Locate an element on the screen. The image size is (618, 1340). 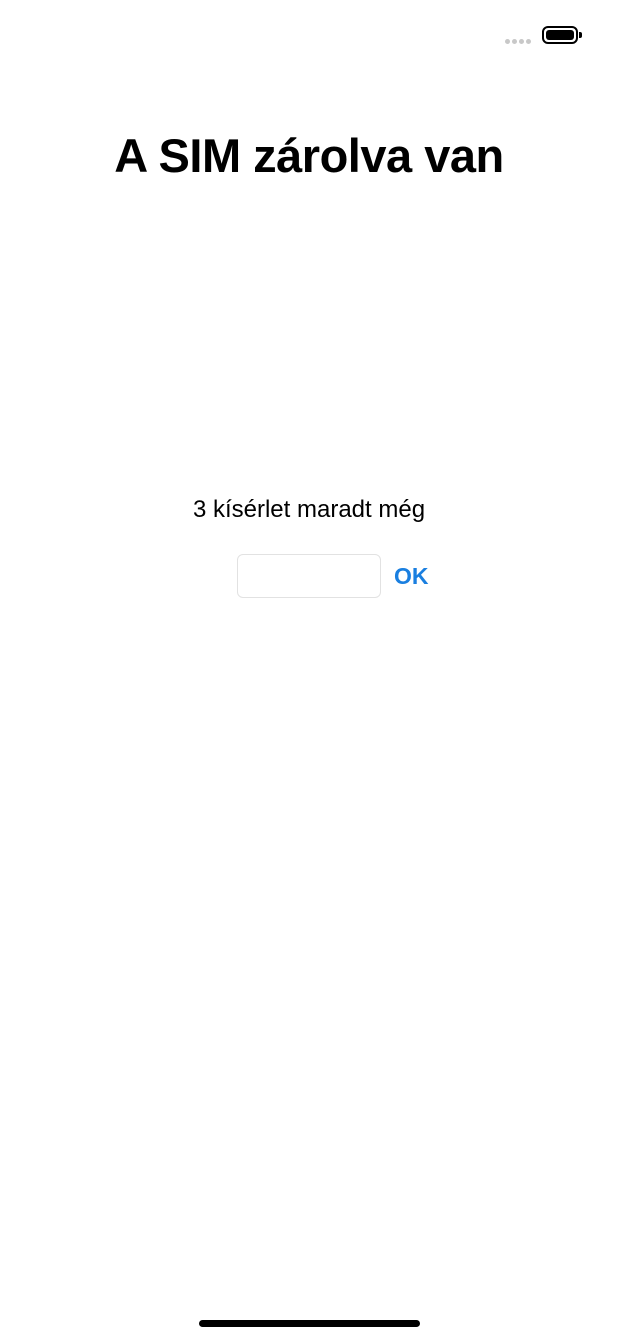
pin-entry-row: OK is located at coordinates (333, 576).